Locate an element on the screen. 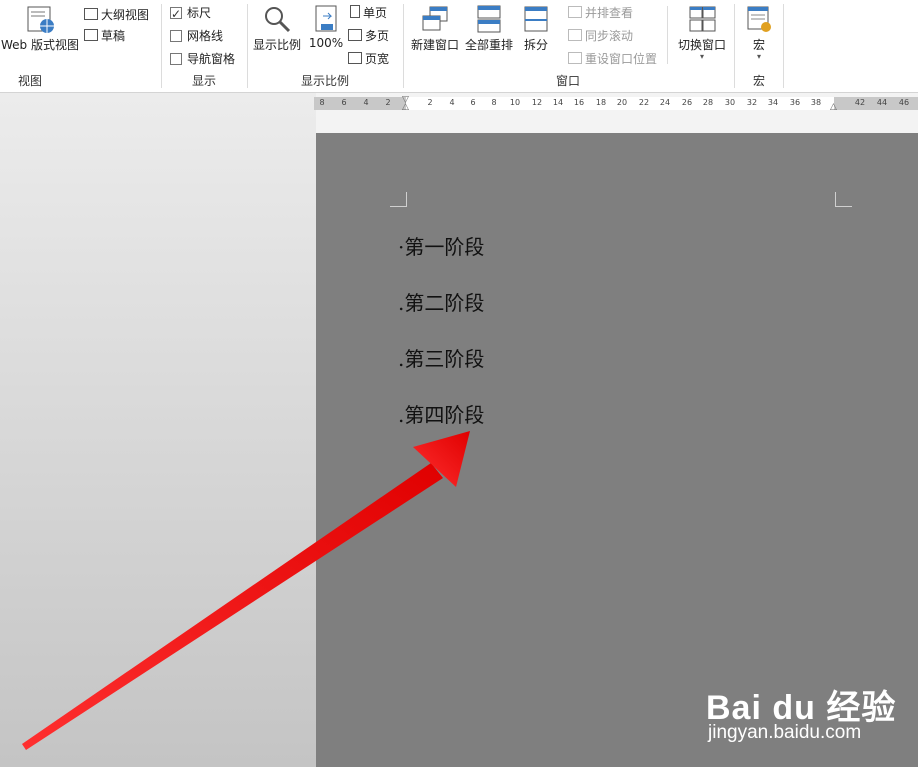 This screenshot has width=918, height=767. magnifier-icon is located at coordinates (277, 19).